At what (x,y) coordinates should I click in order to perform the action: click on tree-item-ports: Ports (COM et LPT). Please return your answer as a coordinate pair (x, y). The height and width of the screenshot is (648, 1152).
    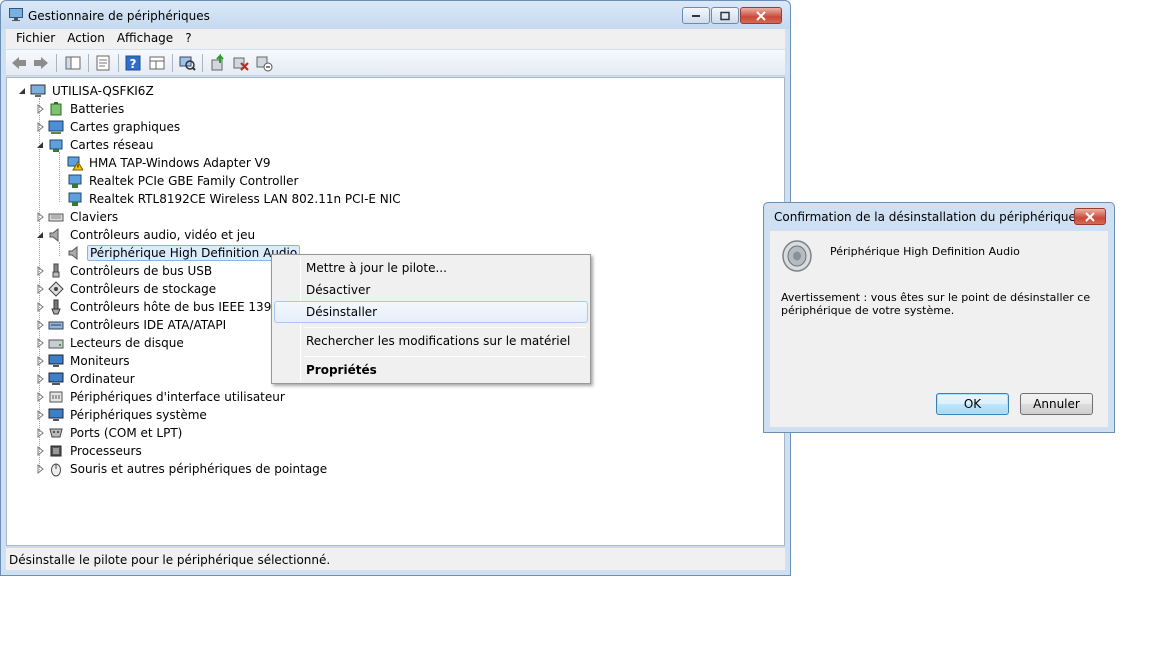
    Looking at the image, I should click on (109, 433).